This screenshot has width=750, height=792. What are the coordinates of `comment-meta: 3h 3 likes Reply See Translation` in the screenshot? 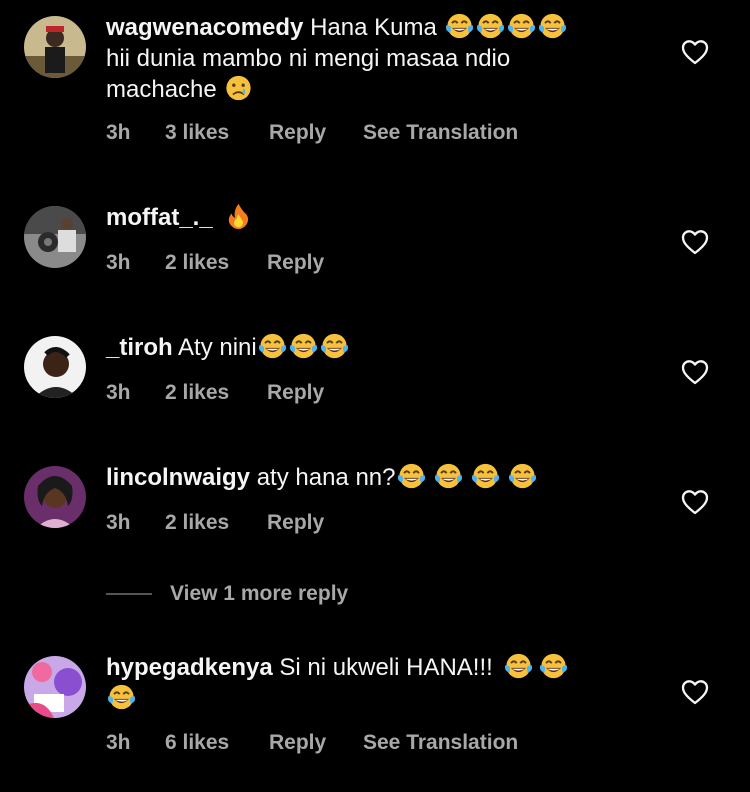 It's located at (312, 133).